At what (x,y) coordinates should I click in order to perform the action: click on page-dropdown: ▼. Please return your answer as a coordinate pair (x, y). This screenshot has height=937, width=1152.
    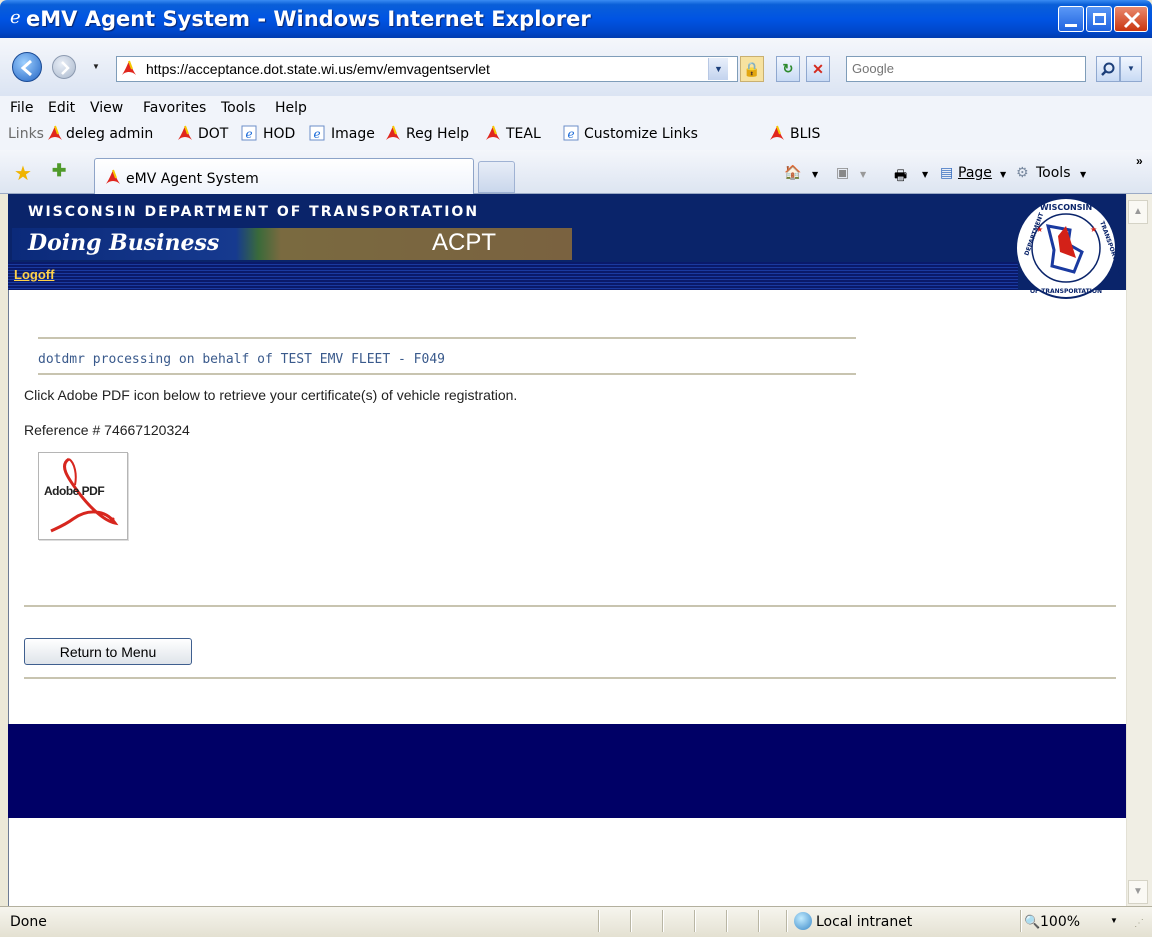
    Looking at the image, I should click on (1003, 174).